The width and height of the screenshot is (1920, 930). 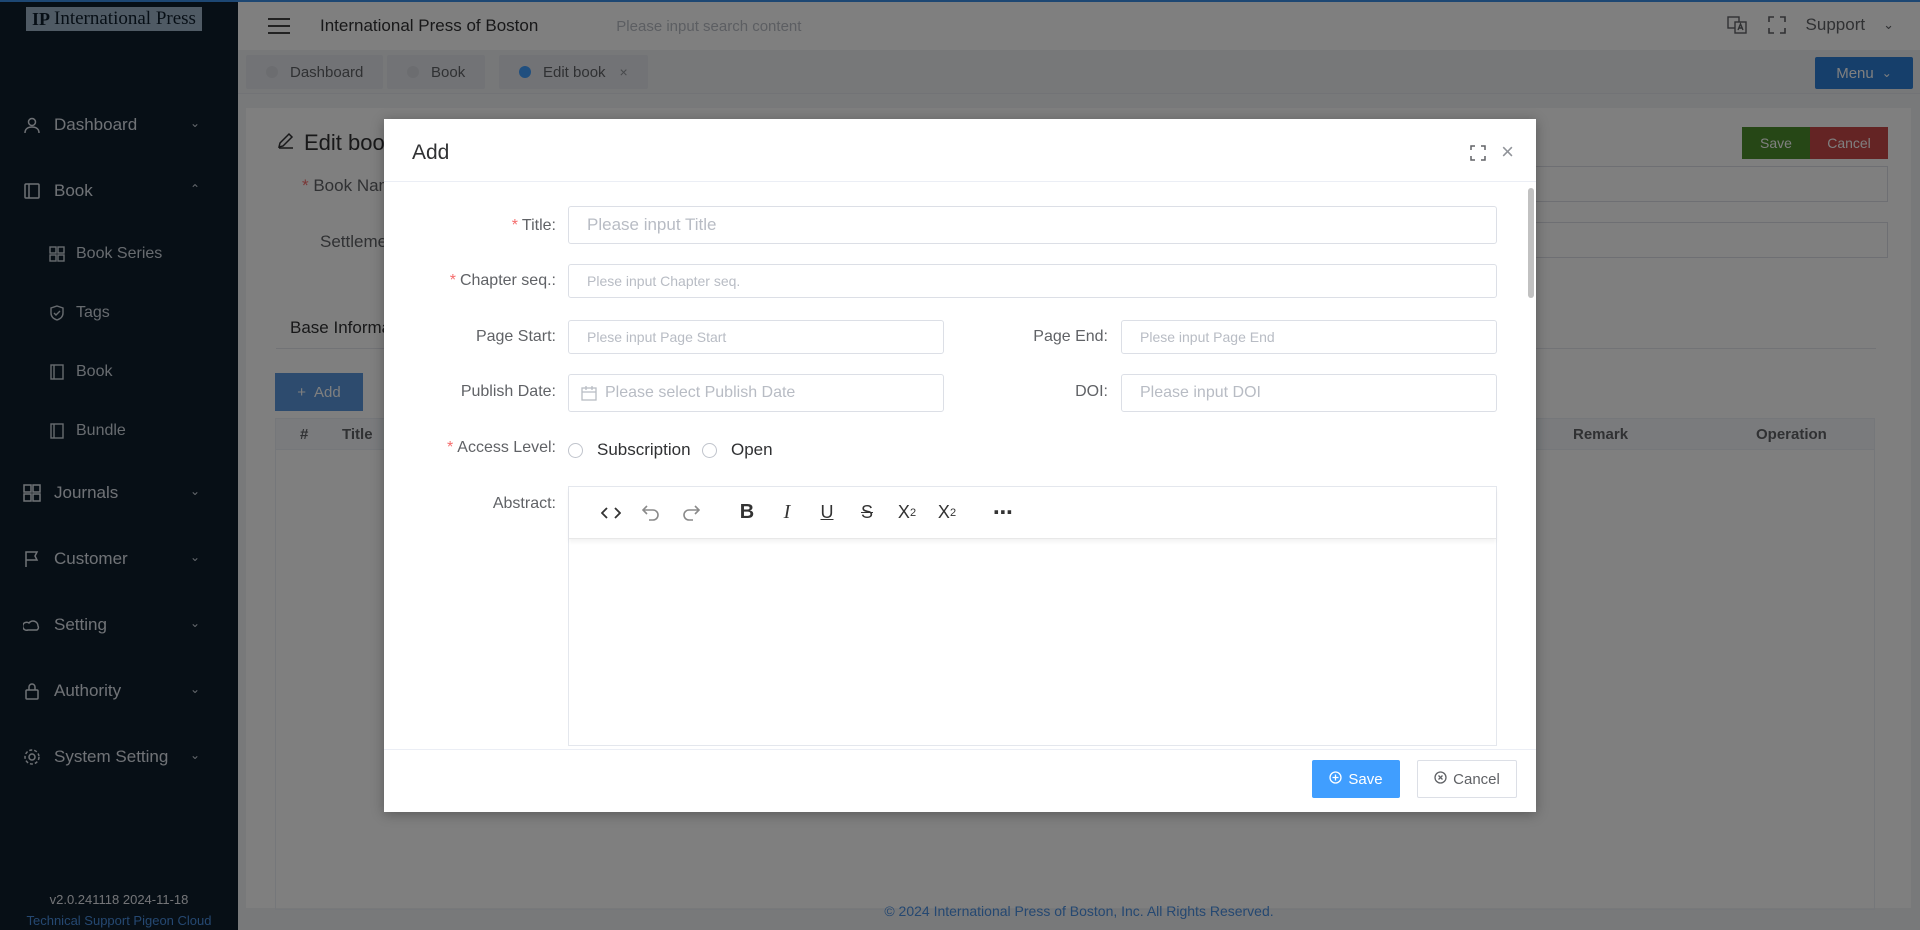 What do you see at coordinates (787, 513) in the screenshot?
I see `italic-icon: I` at bounding box center [787, 513].